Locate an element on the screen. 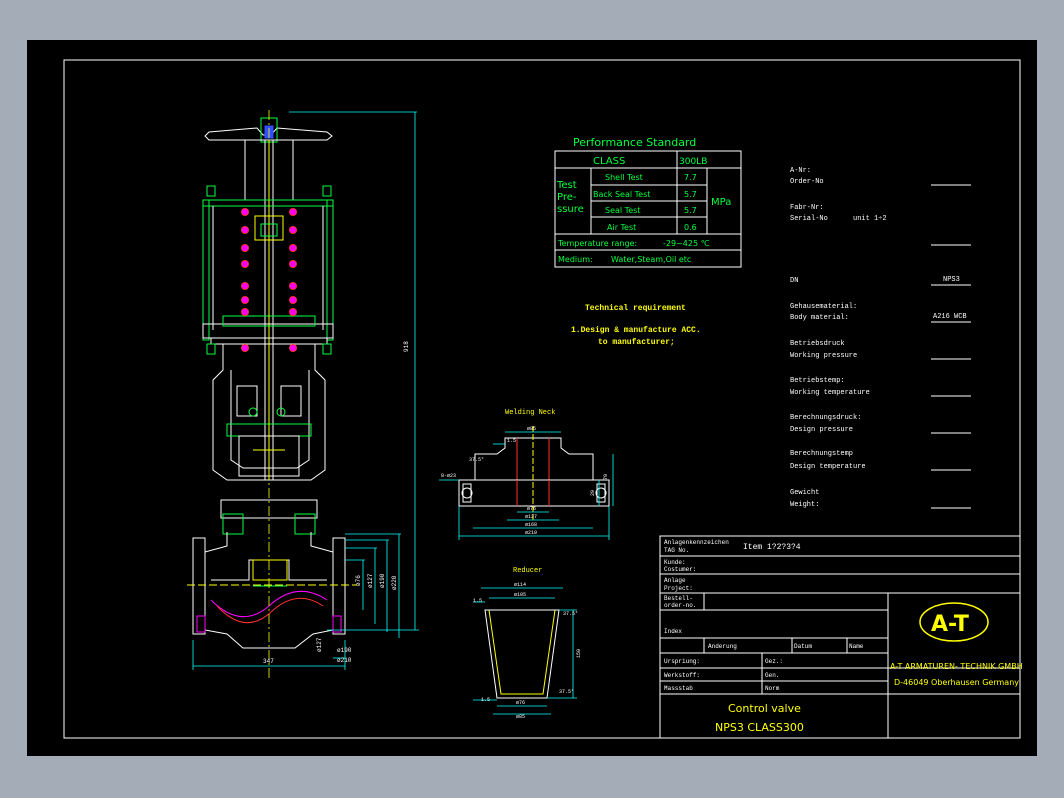 The width and height of the screenshot is (1064, 798). body-material-en: Body material: is located at coordinates (819, 318).